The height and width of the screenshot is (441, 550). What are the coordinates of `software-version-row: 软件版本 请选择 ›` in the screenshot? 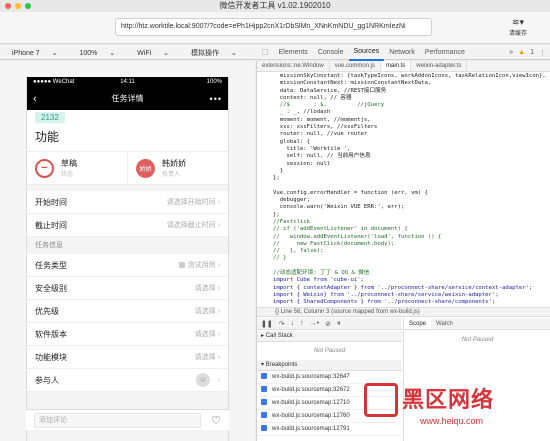 It's located at (127, 334).